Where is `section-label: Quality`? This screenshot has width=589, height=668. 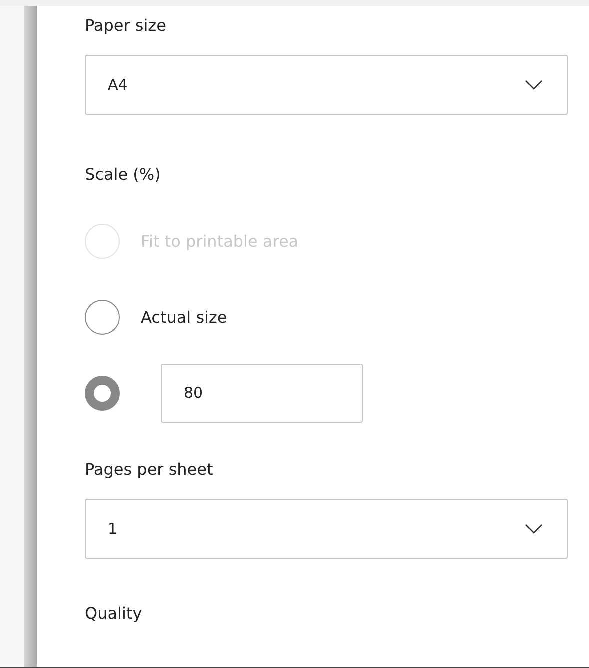
section-label: Quality is located at coordinates (114, 613).